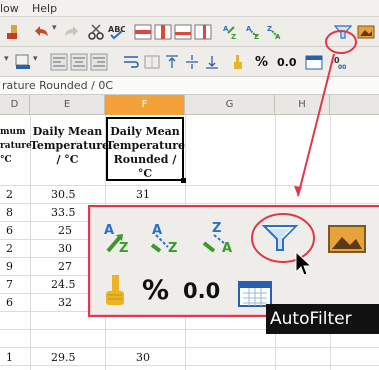  I want to click on active-cell-cursor, so click(146, 150).